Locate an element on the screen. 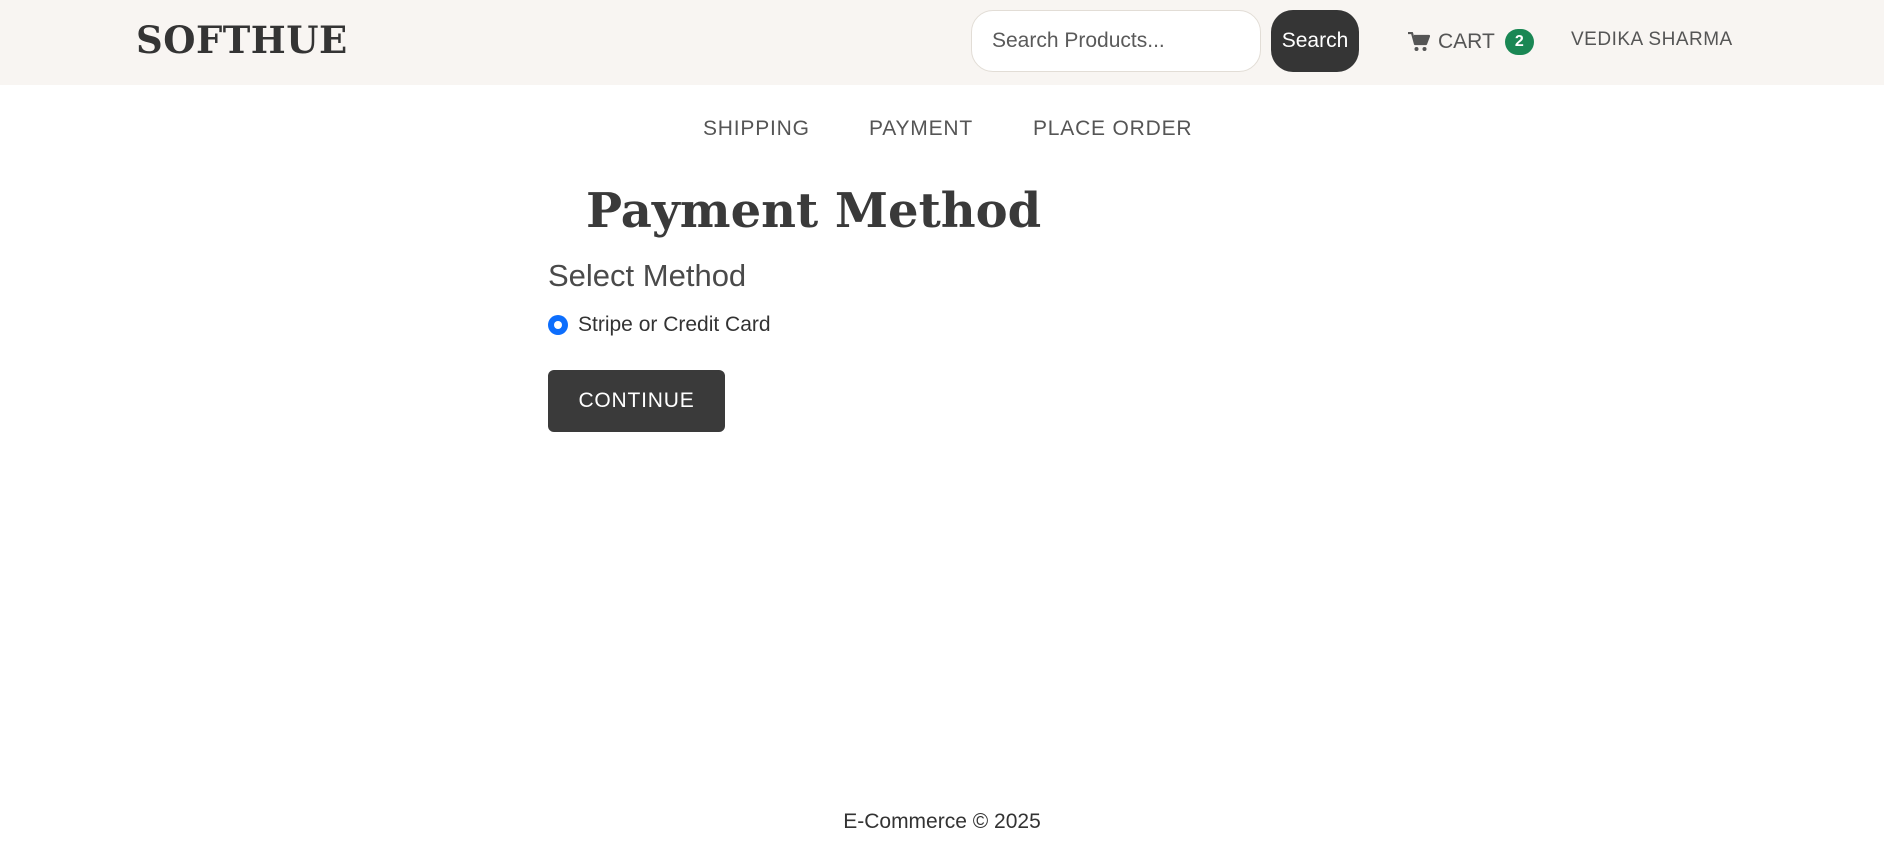 This screenshot has height=867, width=1884. brand-logo: SOFTHUE is located at coordinates (242, 40).